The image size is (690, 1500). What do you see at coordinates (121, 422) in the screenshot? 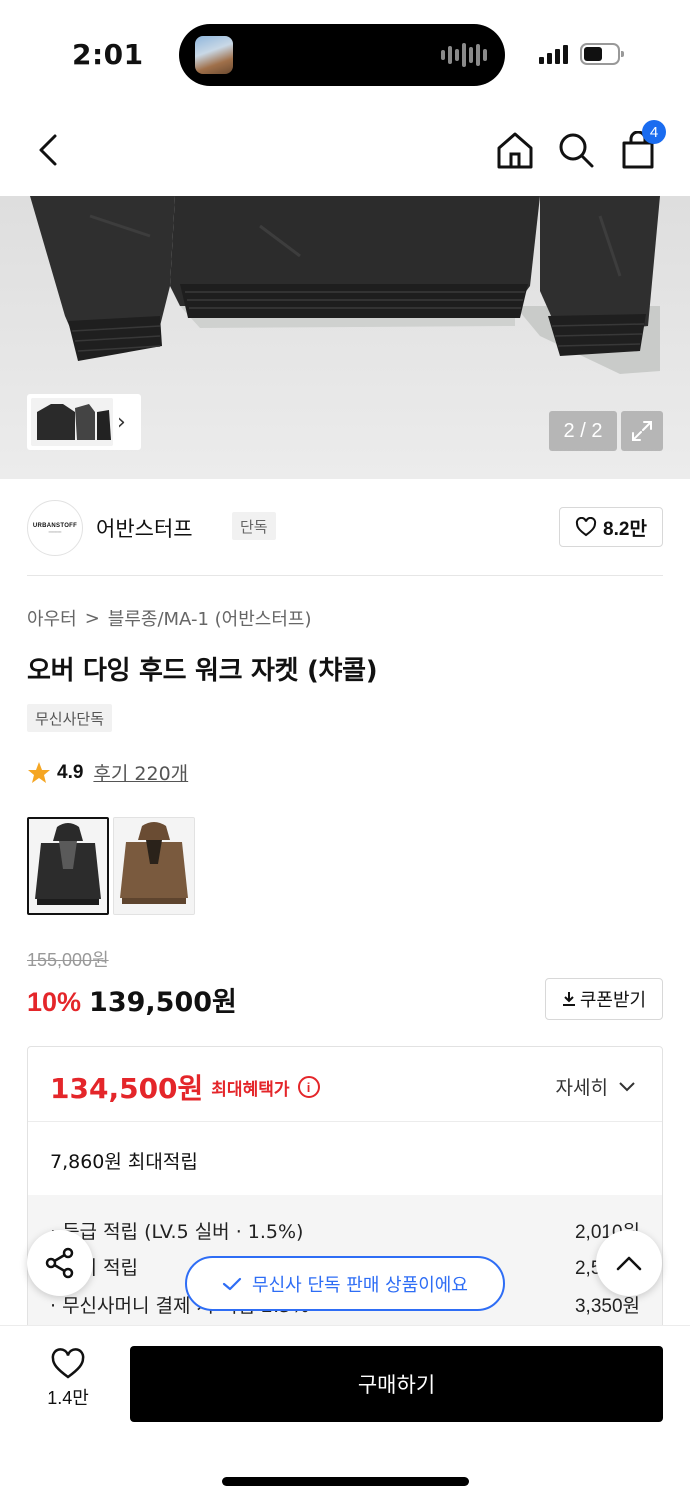
I see `chevron-right-icon: ›` at bounding box center [121, 422].